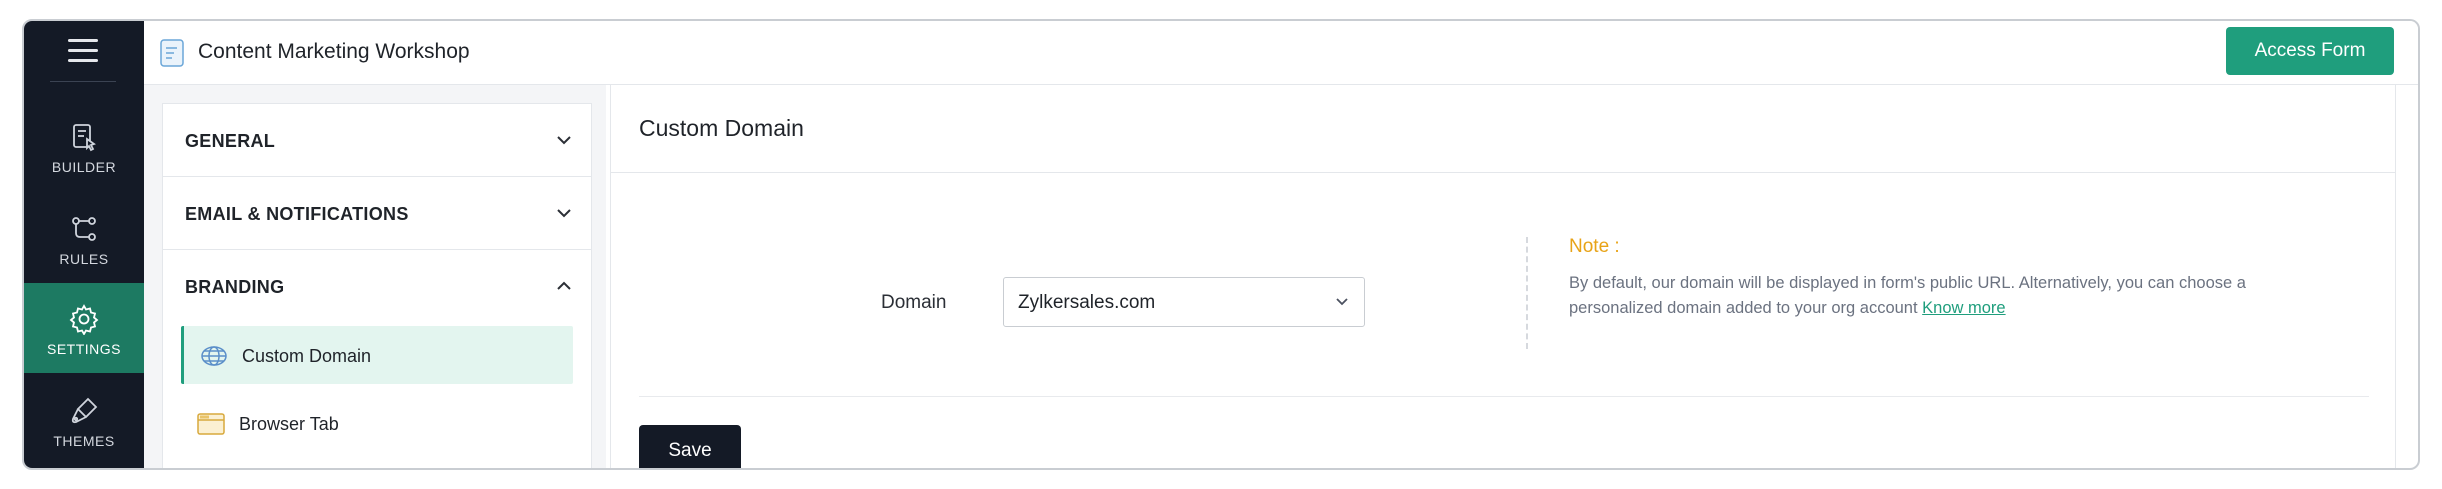 This screenshot has height=489, width=2442. What do you see at coordinates (84, 259) in the screenshot?
I see `nav-label-rules: RULES` at bounding box center [84, 259].